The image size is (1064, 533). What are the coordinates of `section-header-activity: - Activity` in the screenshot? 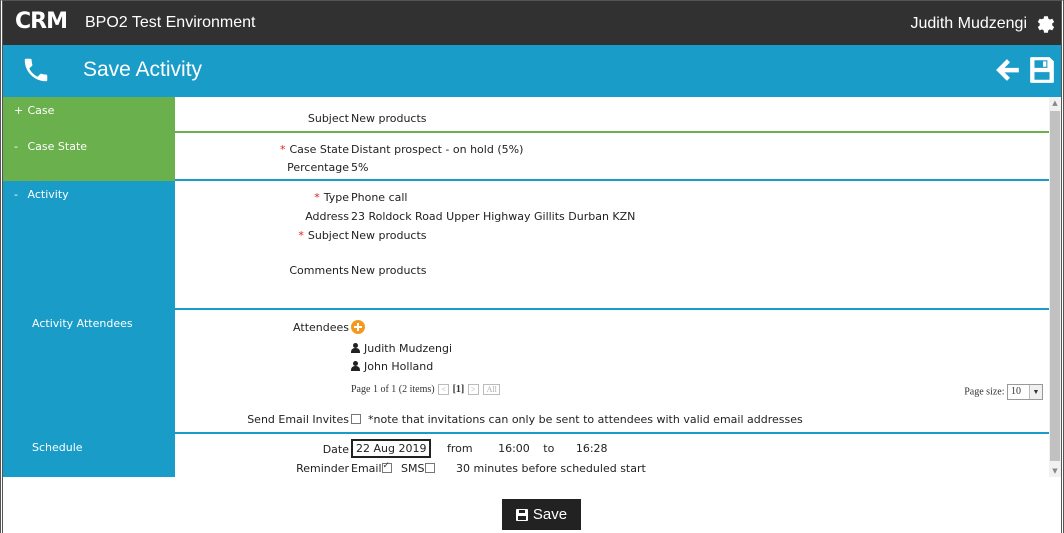 It's located at (89, 245).